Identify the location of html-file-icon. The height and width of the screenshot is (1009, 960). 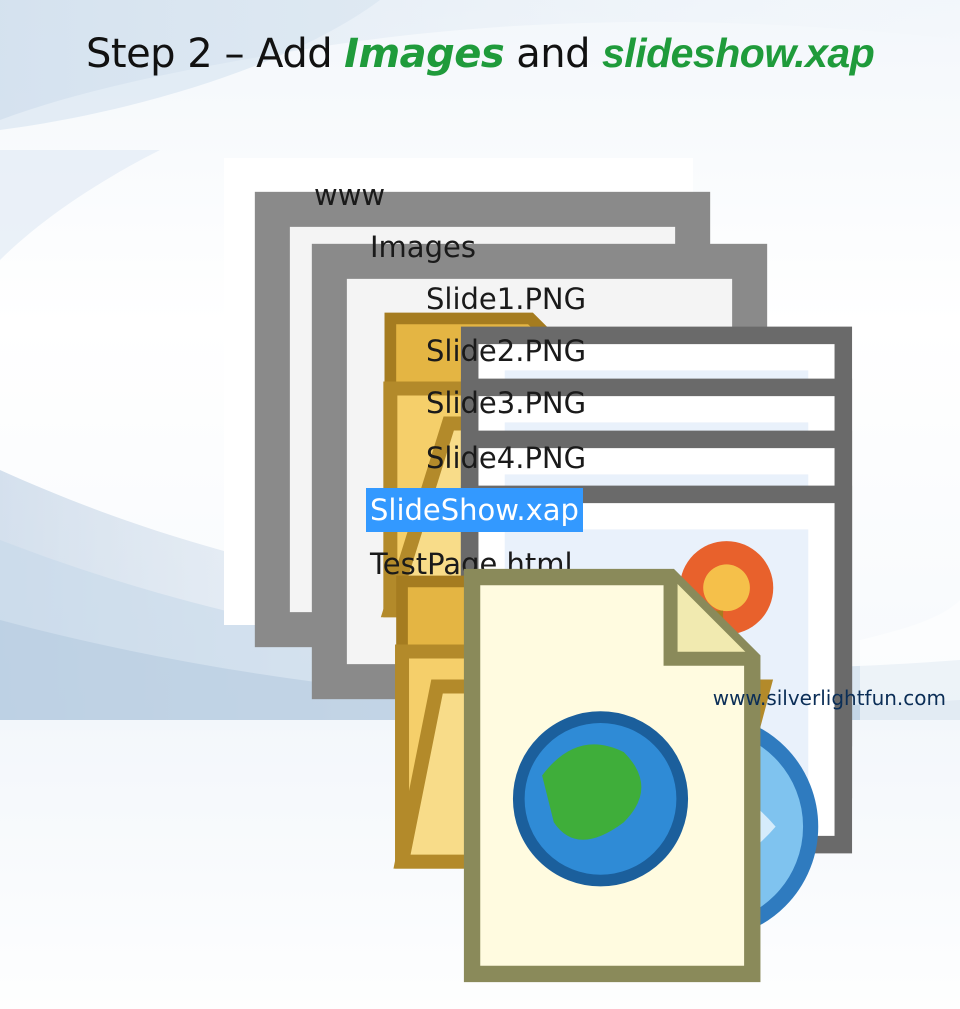
(612, 775).